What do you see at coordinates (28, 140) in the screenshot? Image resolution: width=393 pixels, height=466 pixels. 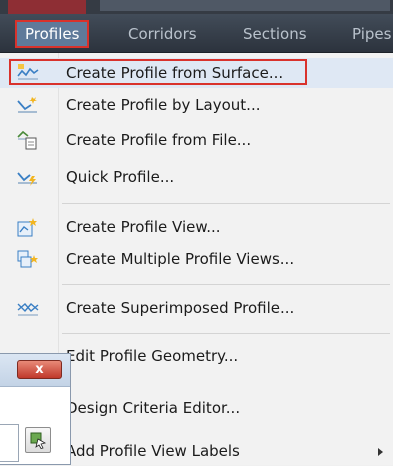 I see `profile-file-icon` at bounding box center [28, 140].